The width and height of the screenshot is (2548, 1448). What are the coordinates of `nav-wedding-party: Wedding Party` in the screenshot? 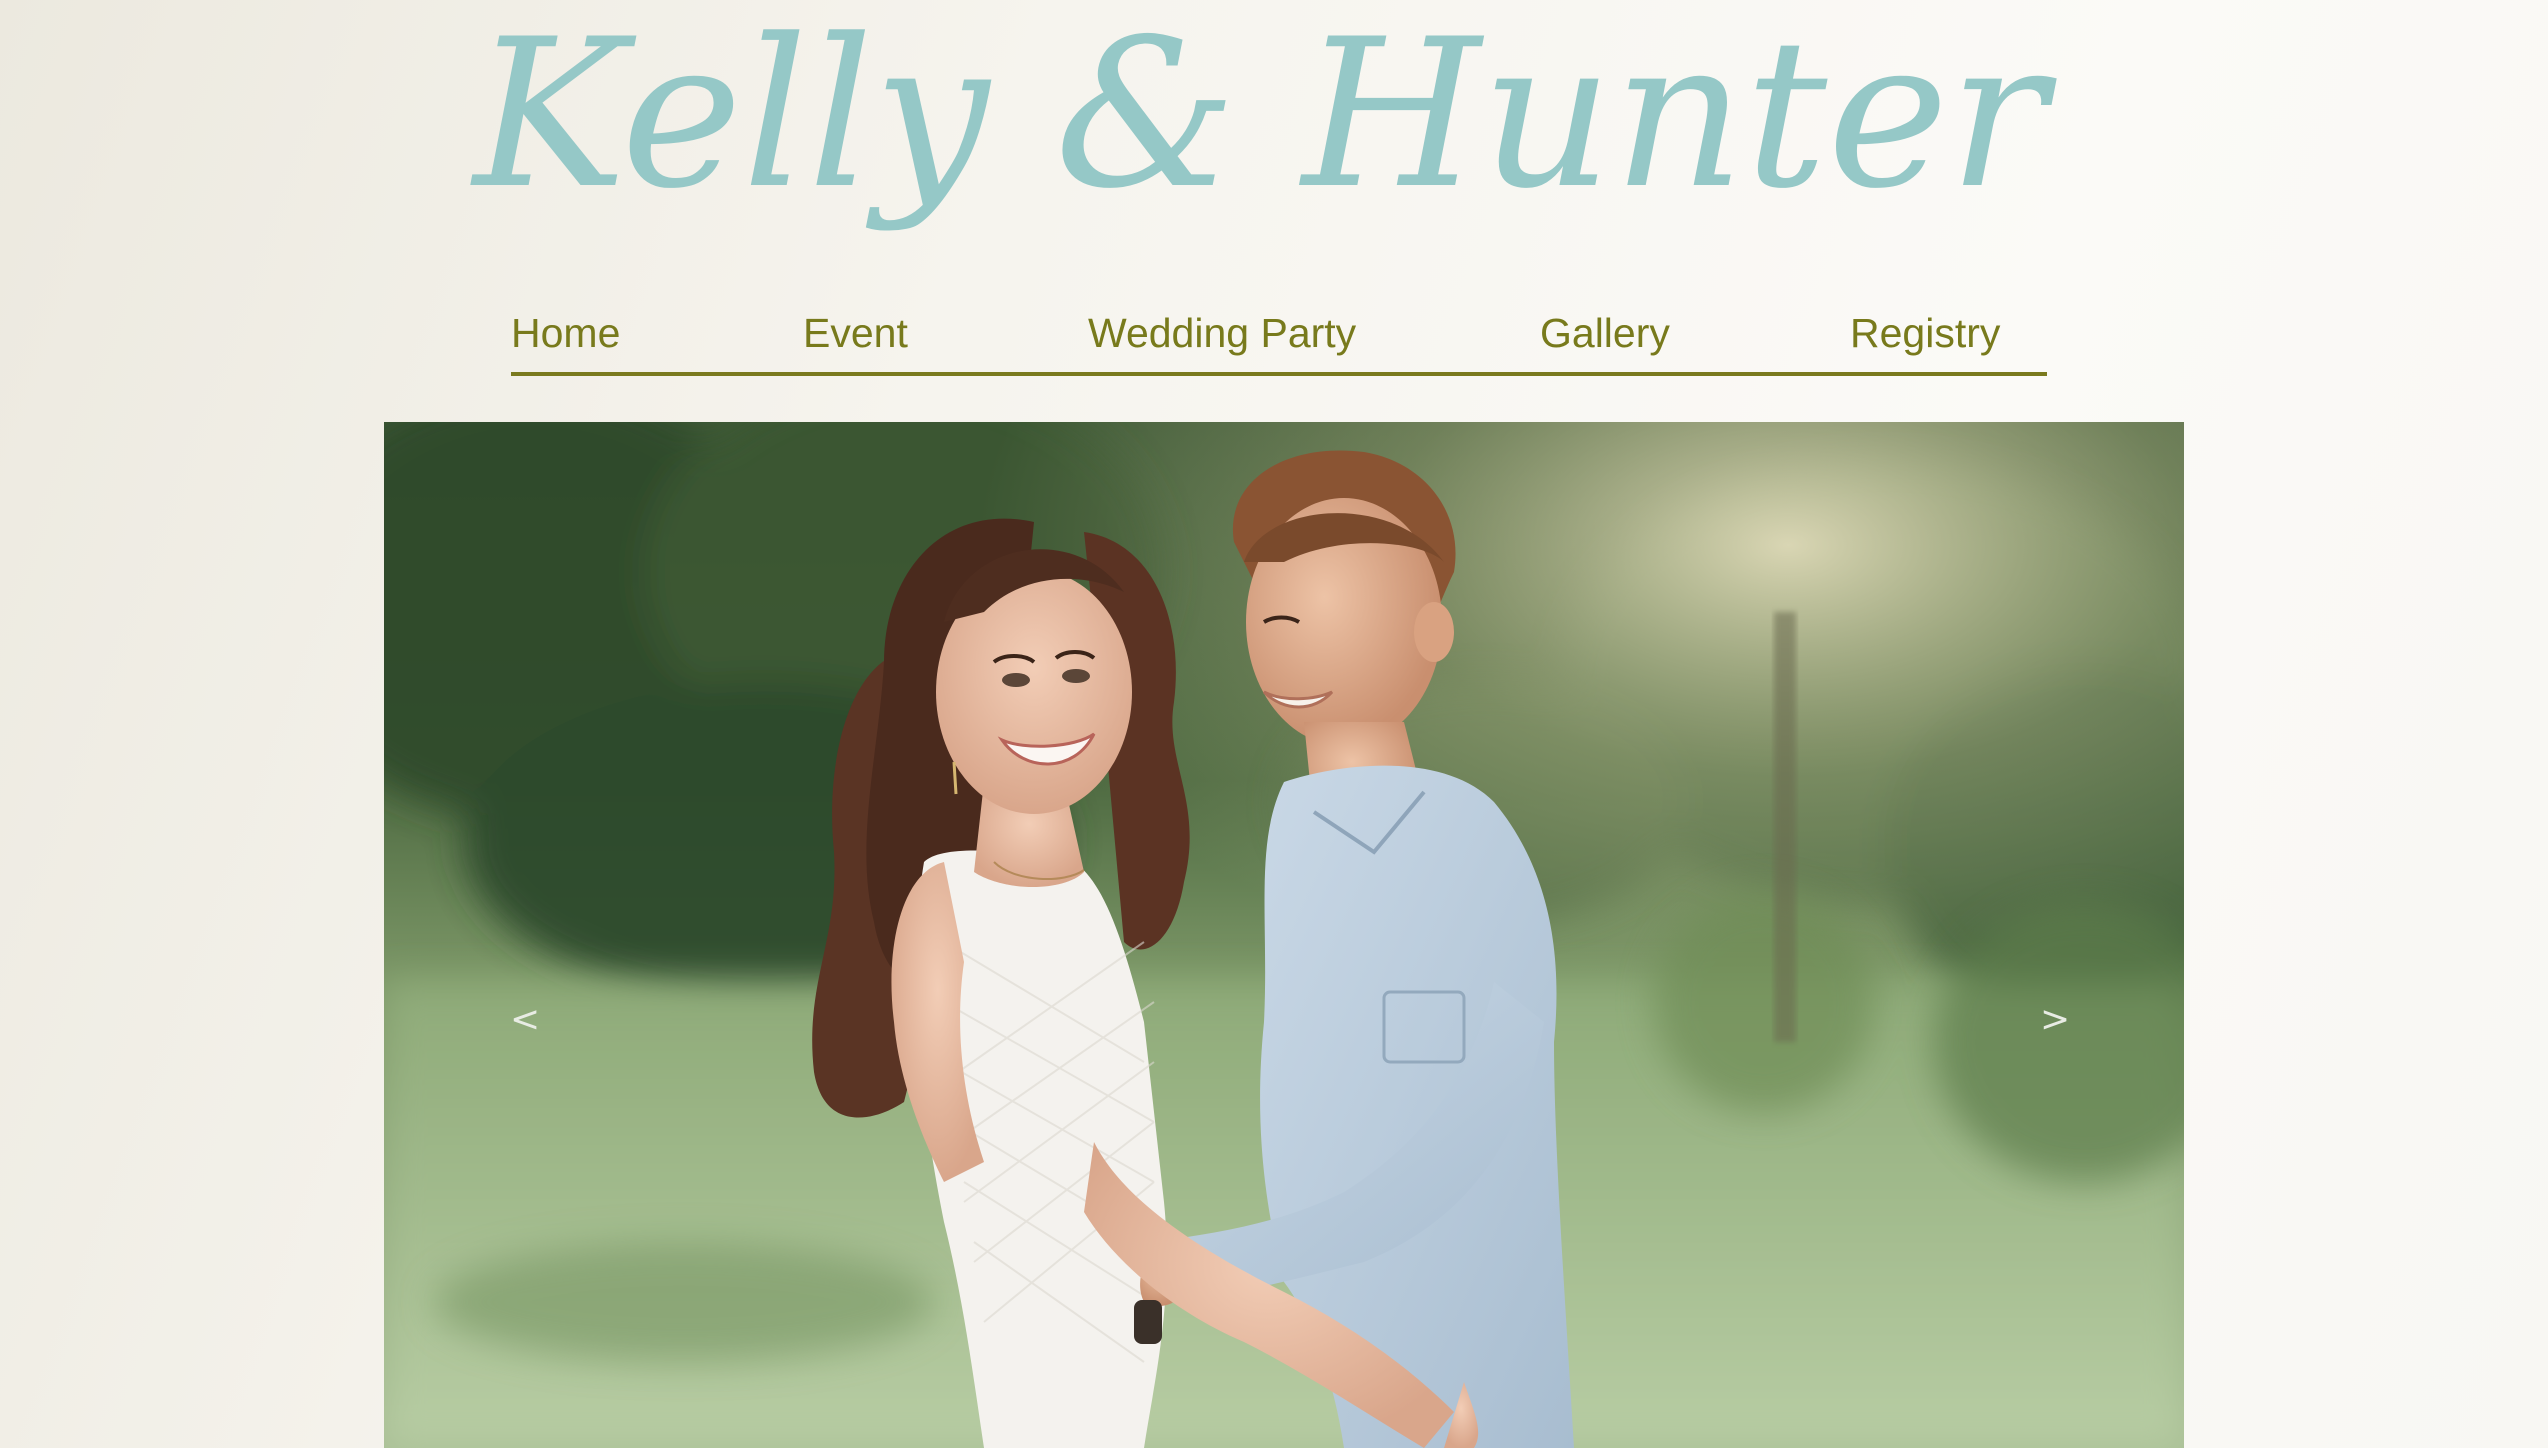 It's located at (1222, 333).